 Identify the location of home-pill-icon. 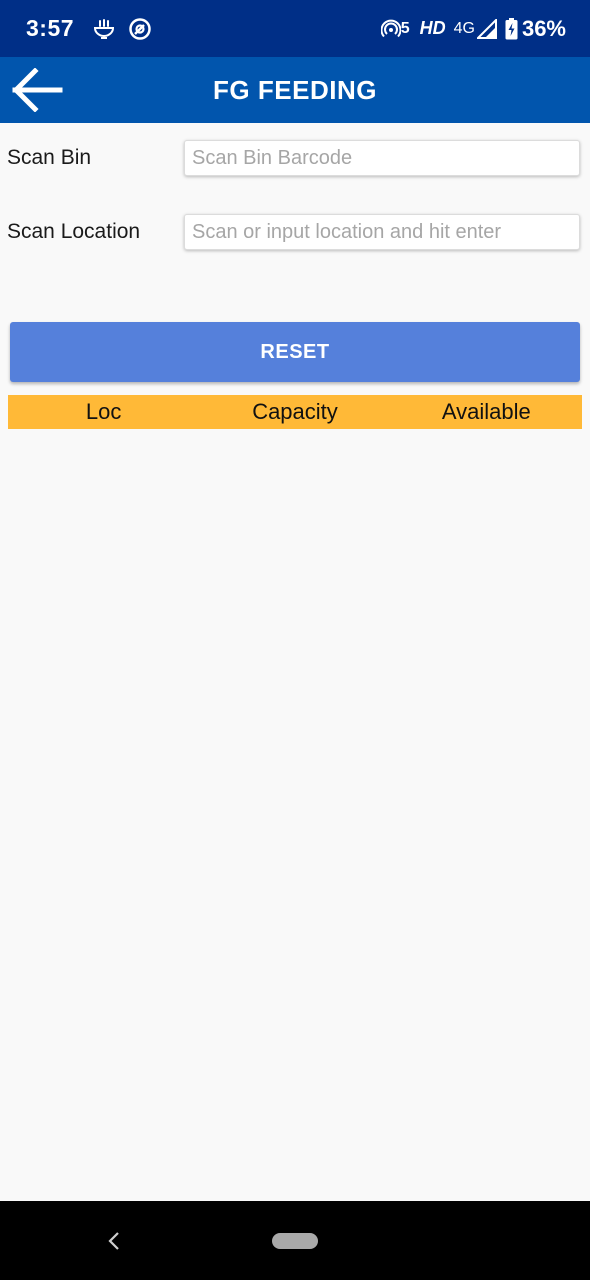
(295, 1241).